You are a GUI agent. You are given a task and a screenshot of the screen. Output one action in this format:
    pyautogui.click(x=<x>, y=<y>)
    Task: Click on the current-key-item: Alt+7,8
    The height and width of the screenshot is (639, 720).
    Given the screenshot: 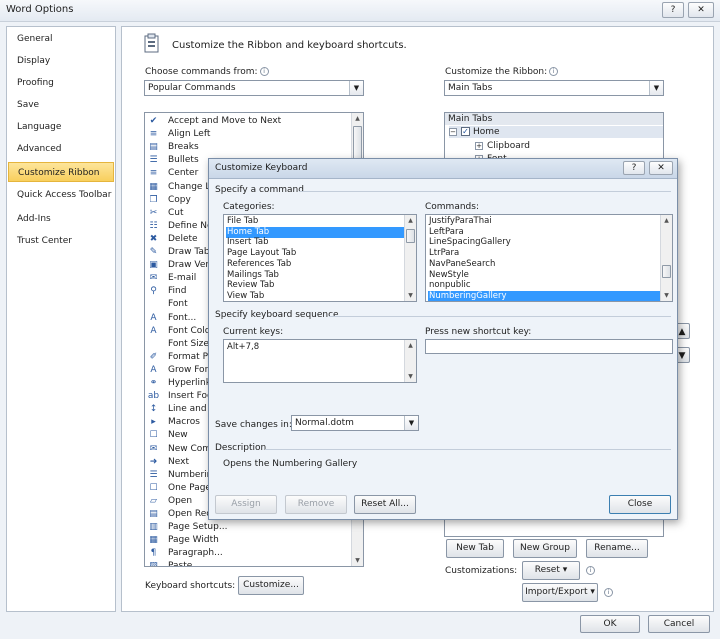 What is the action you would take?
    pyautogui.click(x=242, y=347)
    